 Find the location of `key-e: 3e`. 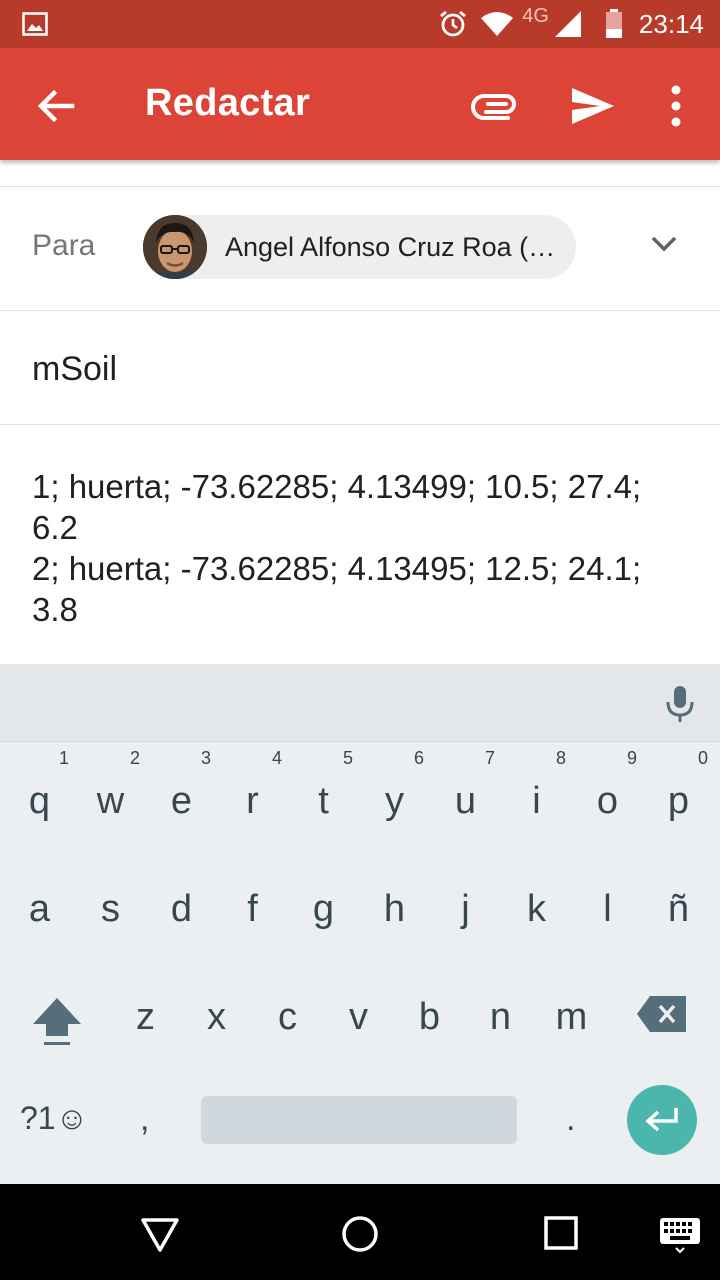

key-e: 3e is located at coordinates (181, 792).